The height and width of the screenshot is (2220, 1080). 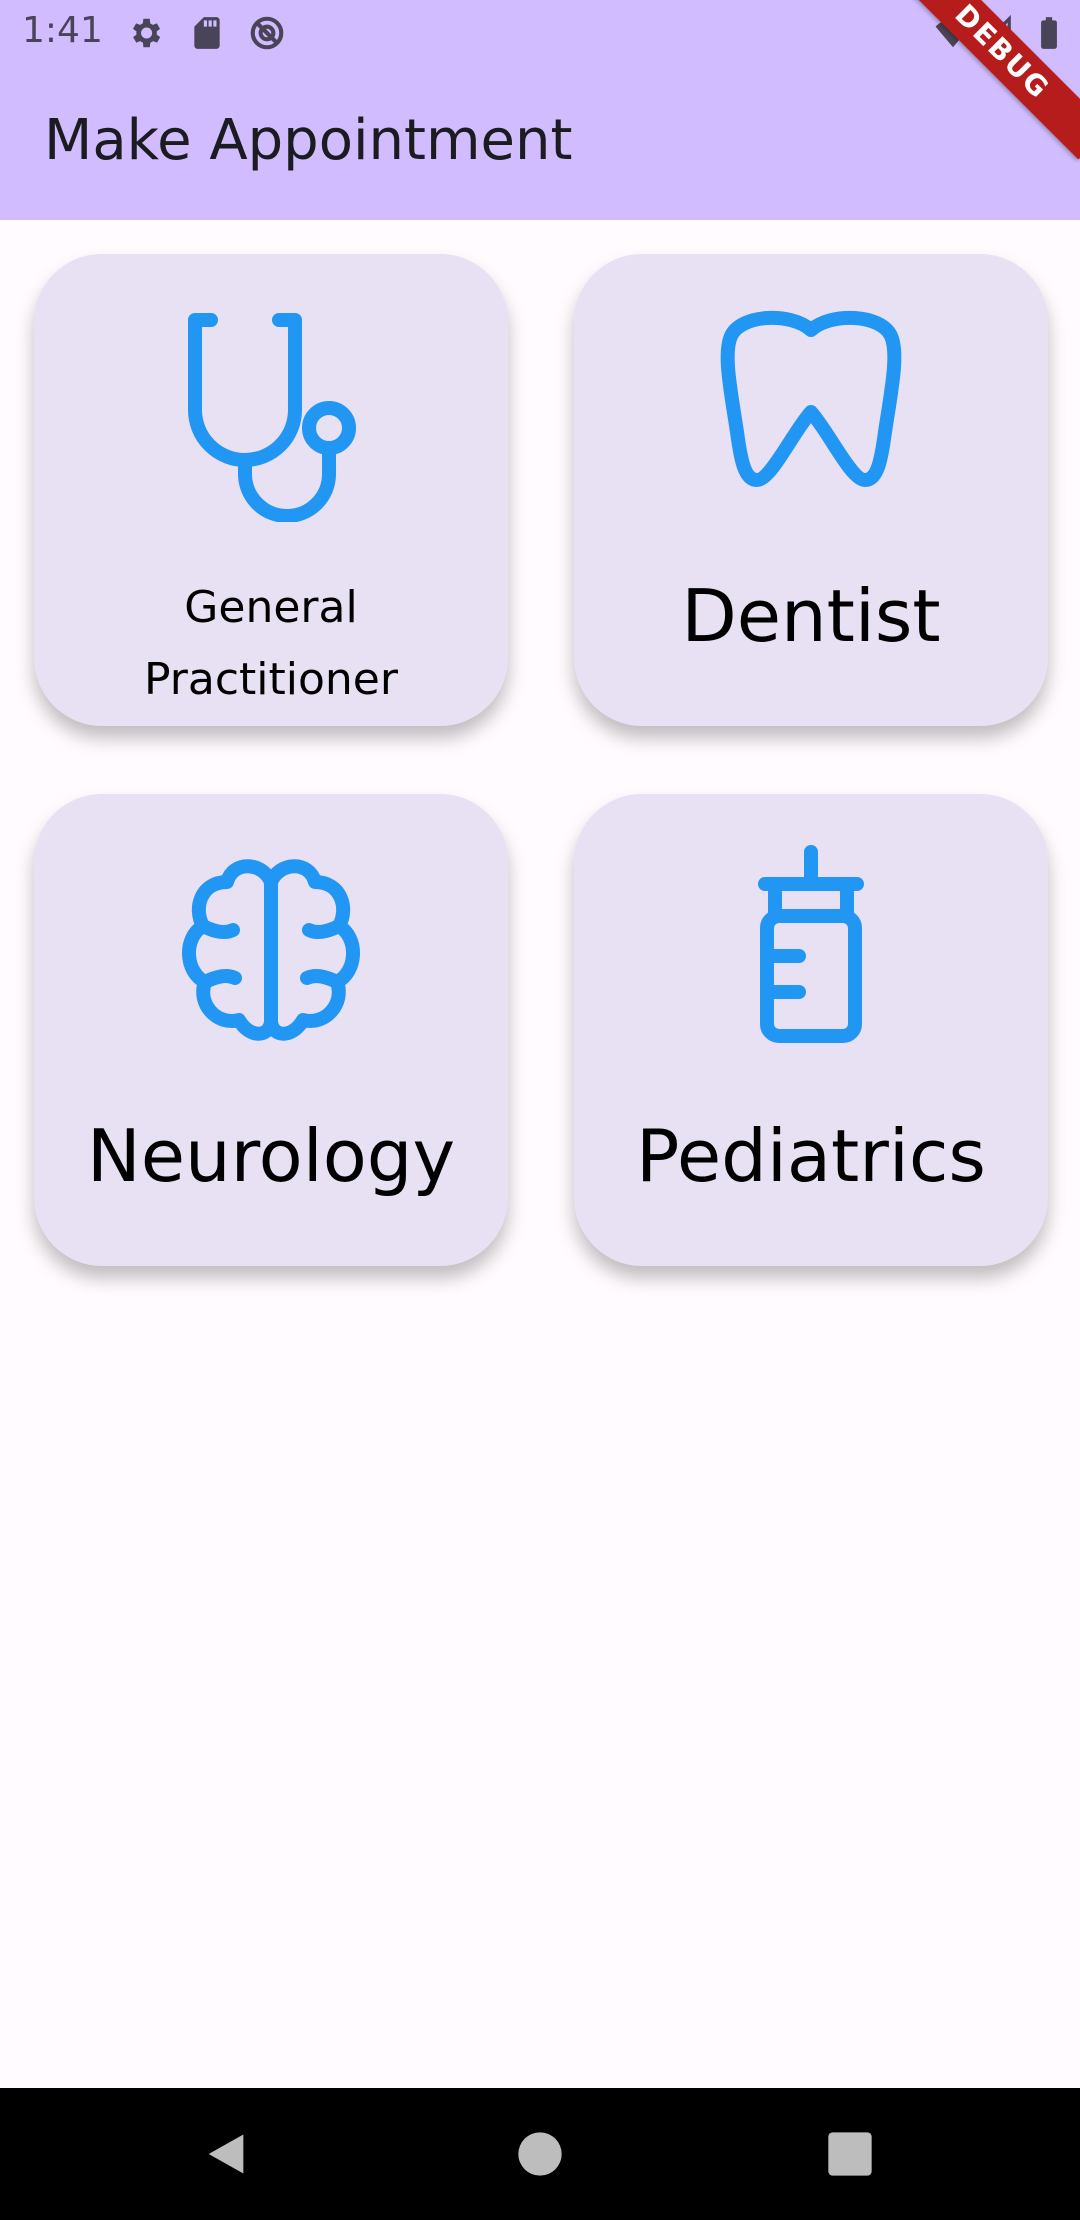 What do you see at coordinates (271, 950) in the screenshot?
I see `brain-icon` at bounding box center [271, 950].